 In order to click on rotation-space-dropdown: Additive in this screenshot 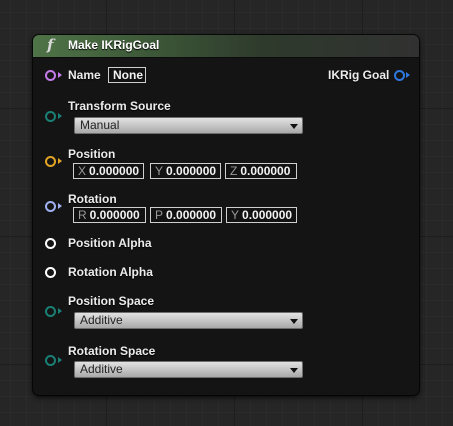, I will do `click(188, 369)`.